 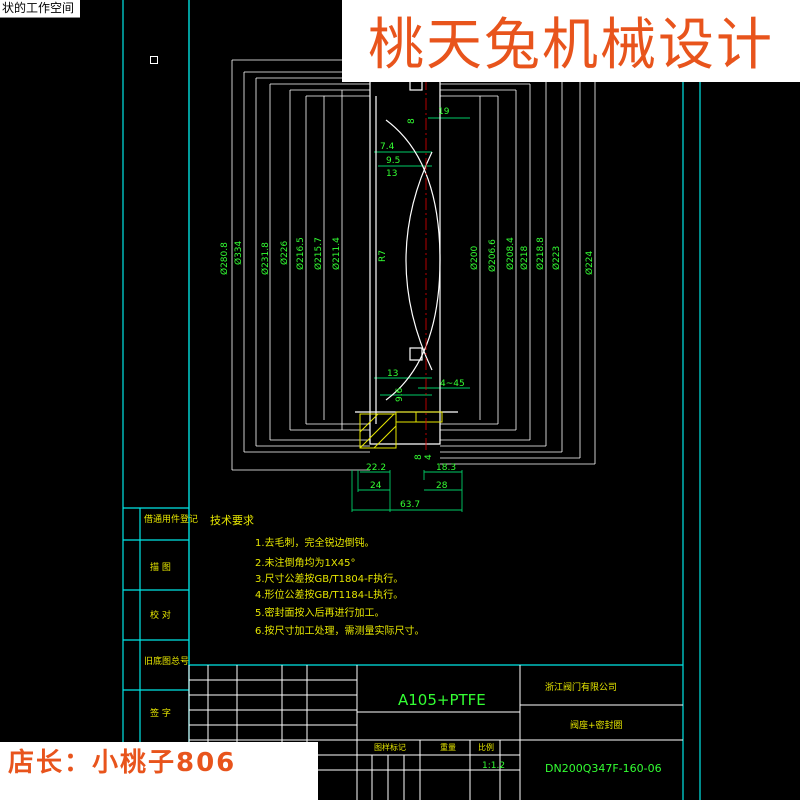 I want to click on company: 浙江阀门有限公司, so click(x=581, y=687).